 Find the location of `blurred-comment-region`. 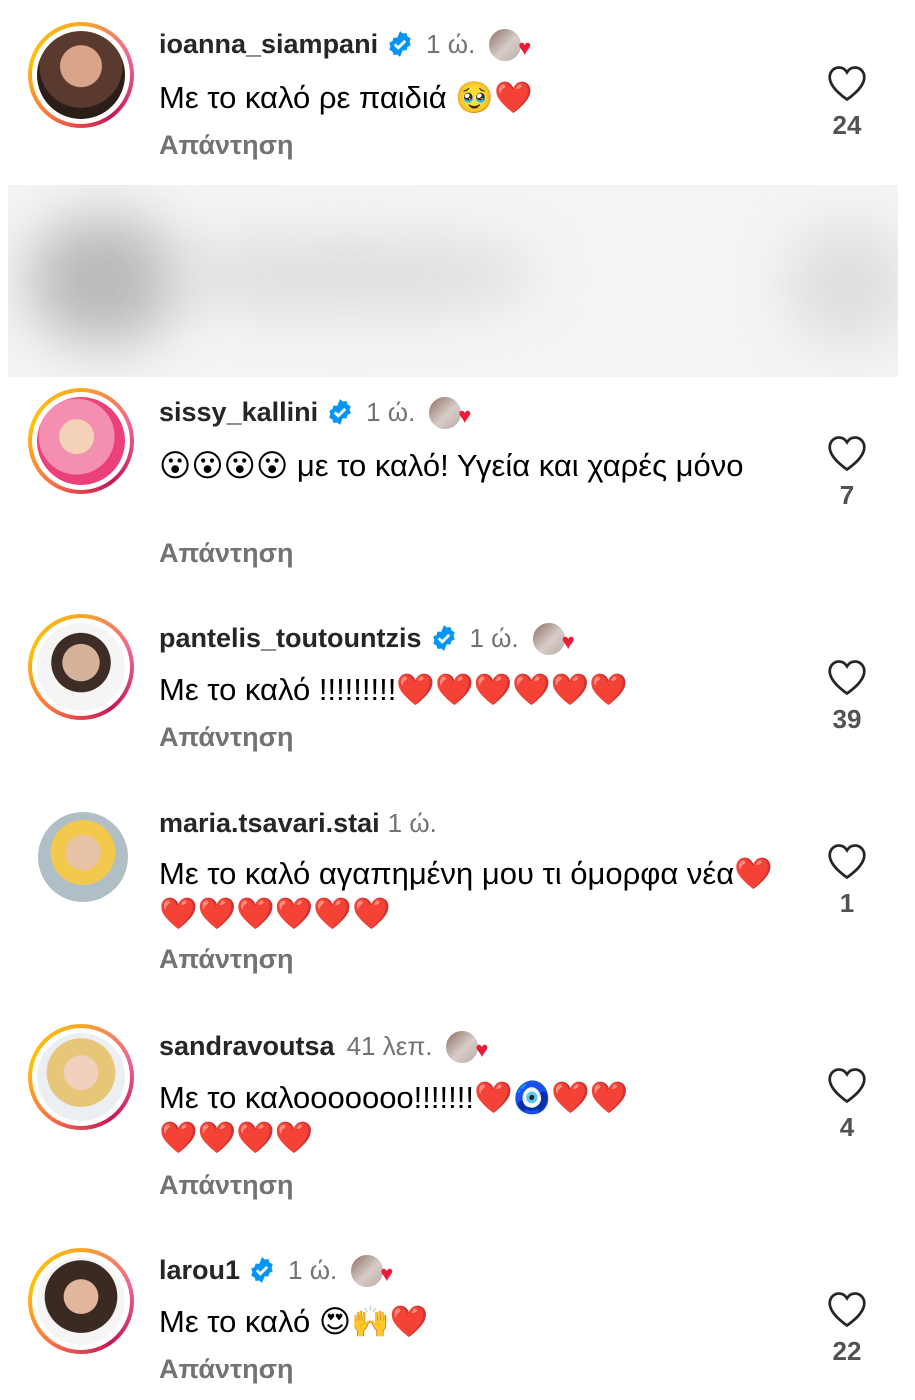

blurred-comment-region is located at coordinates (453, 281).